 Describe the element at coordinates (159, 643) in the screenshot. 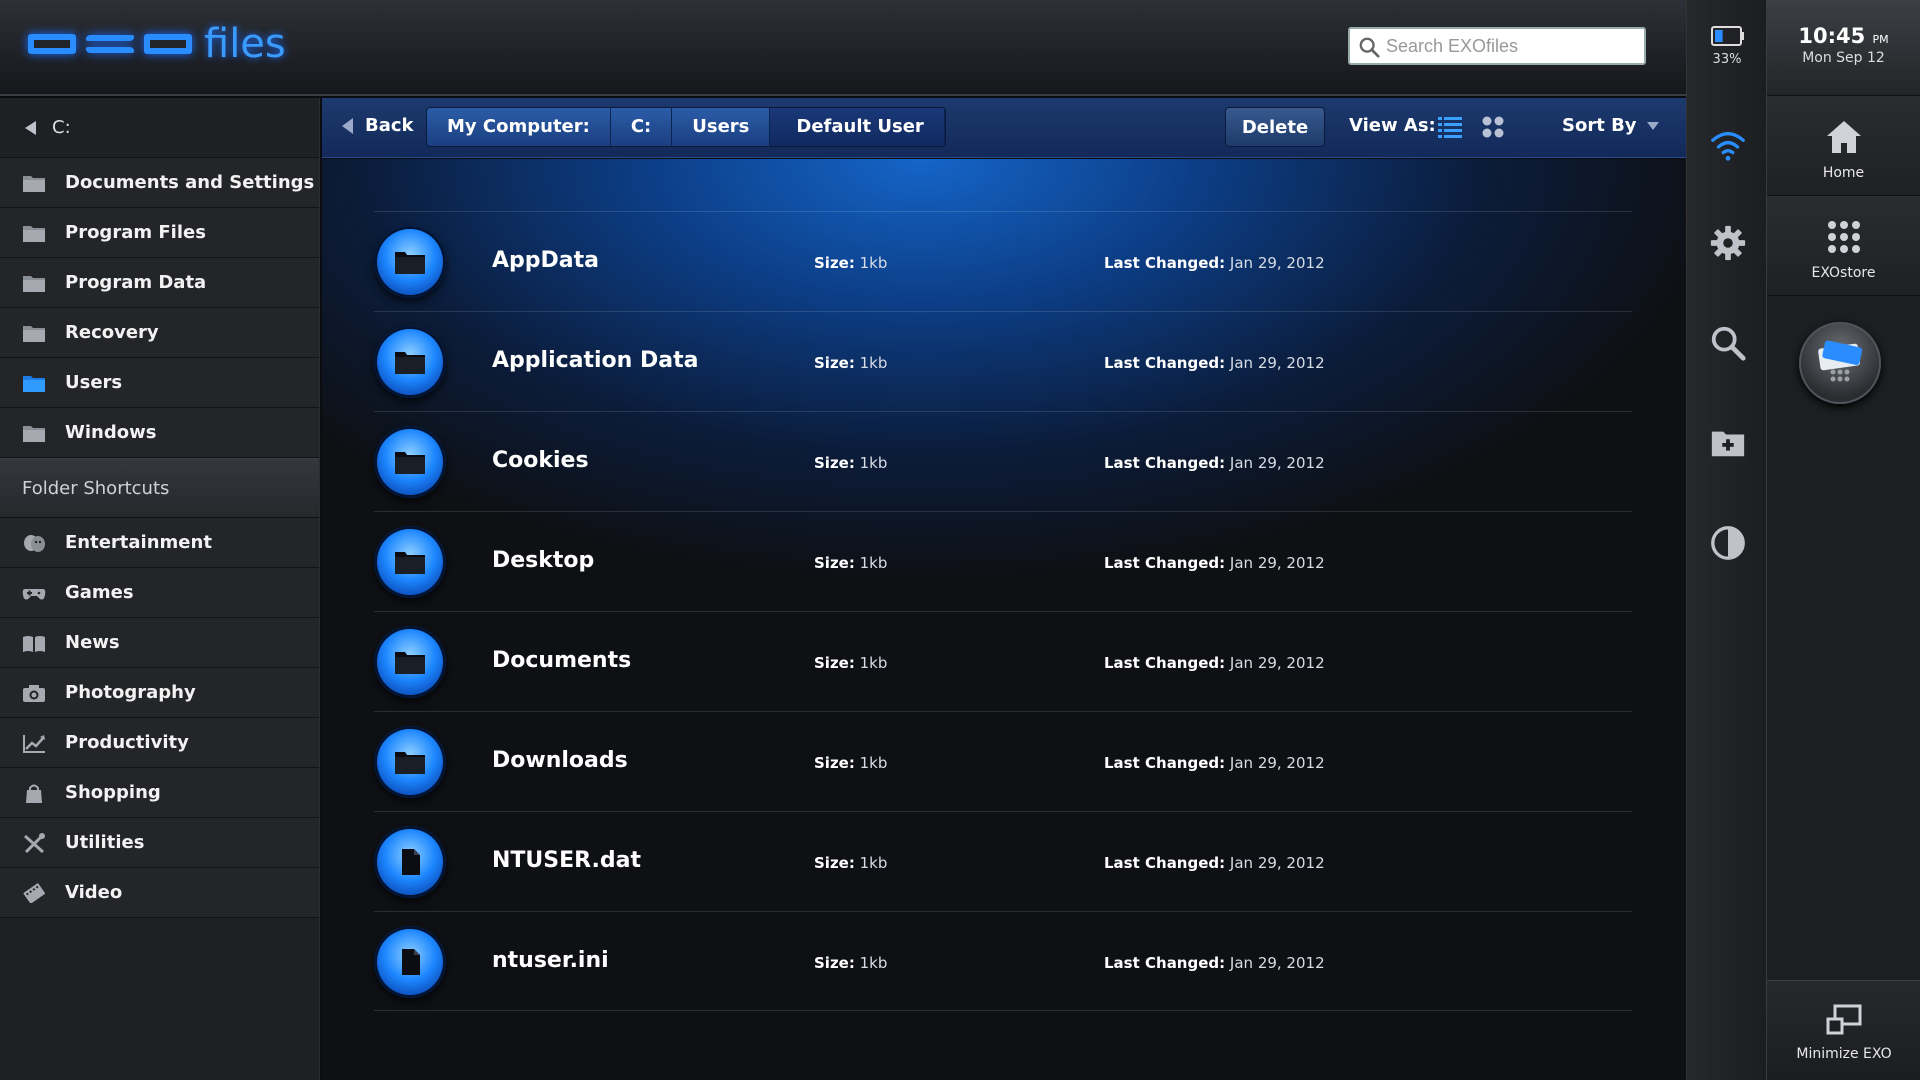

I see `sidebar-shortcut-news: News` at that location.